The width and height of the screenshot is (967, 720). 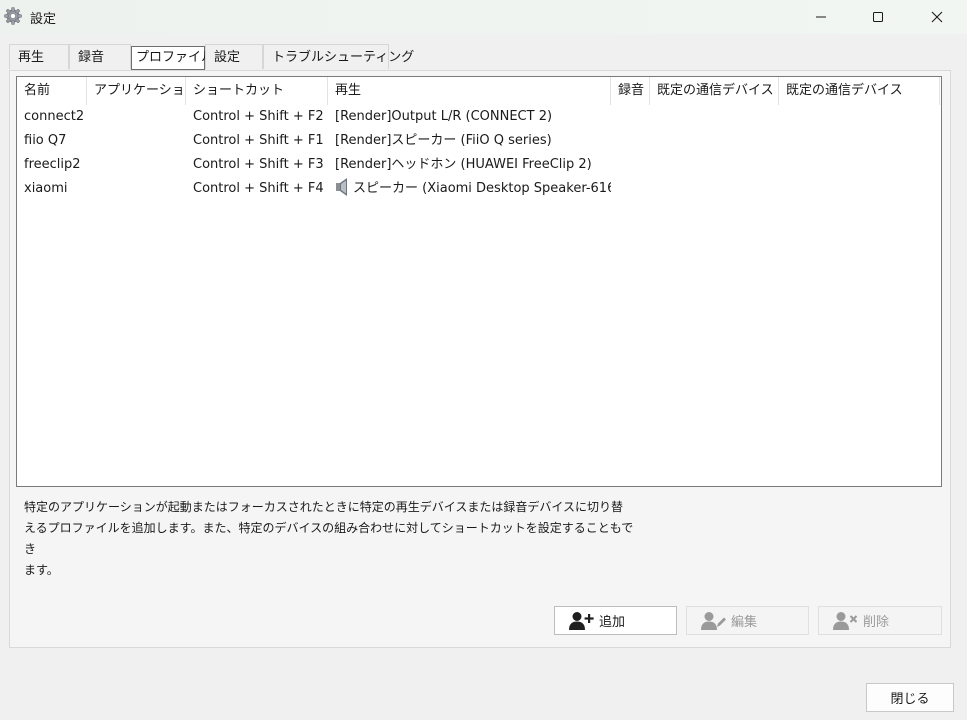 What do you see at coordinates (39, 56) in the screenshot?
I see `tab-playback: 再生` at bounding box center [39, 56].